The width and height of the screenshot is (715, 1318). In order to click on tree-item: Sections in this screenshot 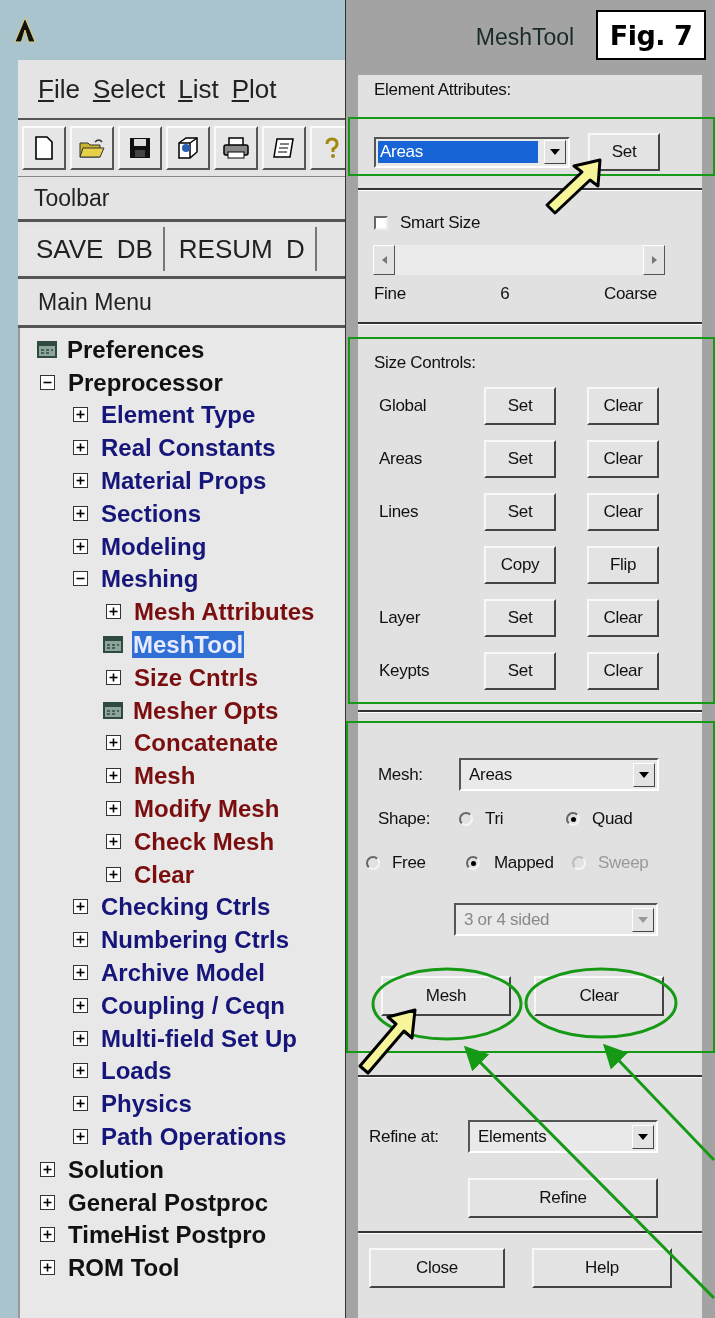, I will do `click(151, 513)`.